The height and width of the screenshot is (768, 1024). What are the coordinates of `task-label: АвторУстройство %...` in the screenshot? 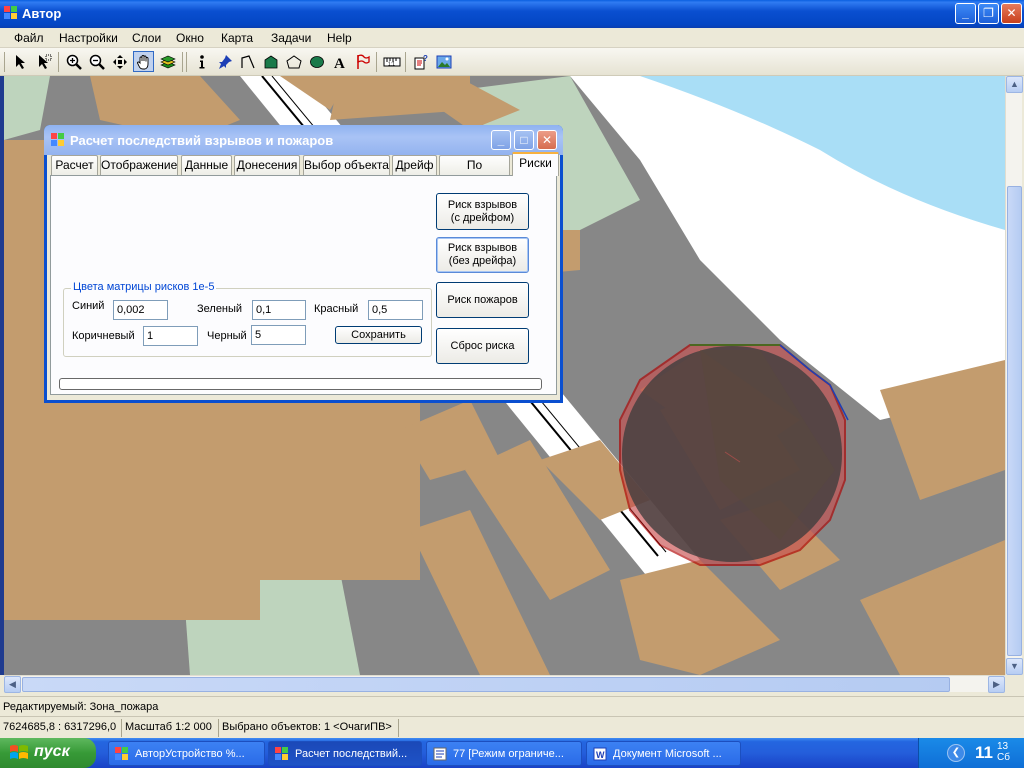 It's located at (190, 754).